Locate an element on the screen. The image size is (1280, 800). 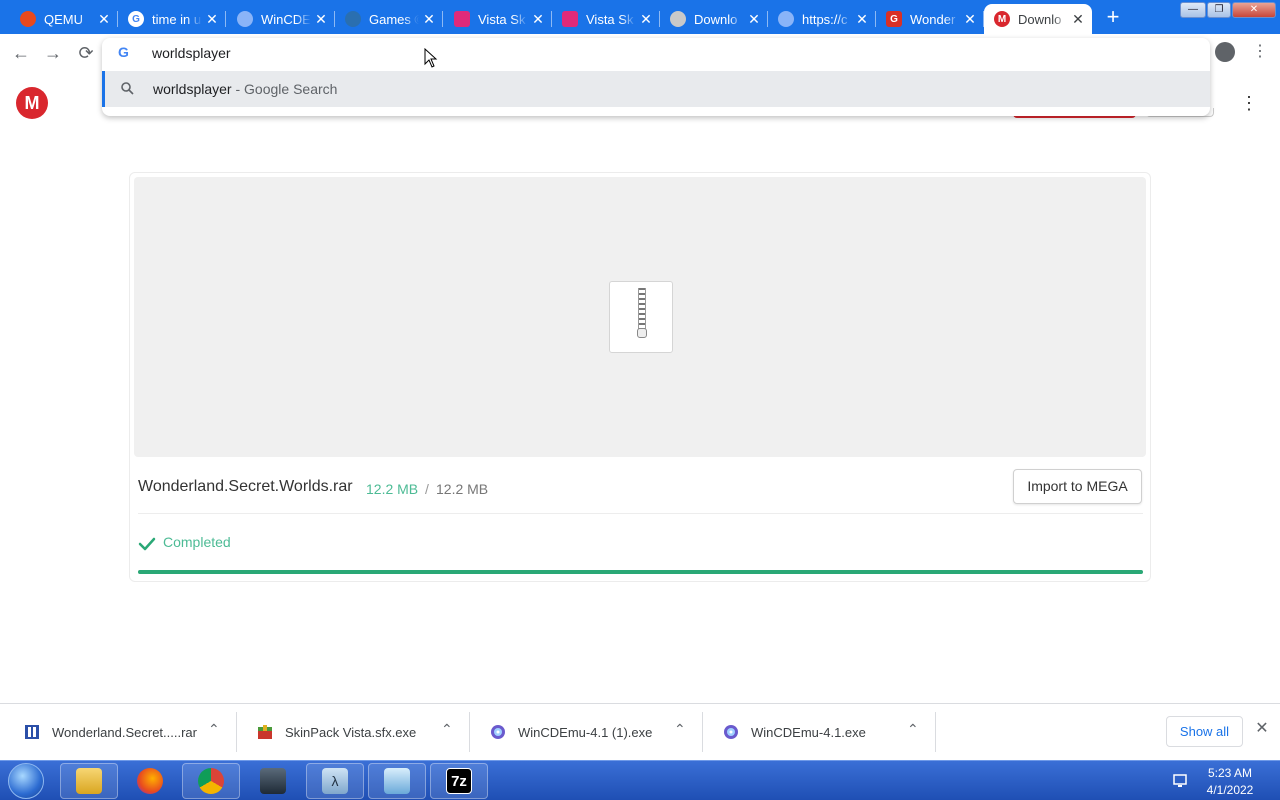
taskbar-control-panel is located at coordinates (397, 781).